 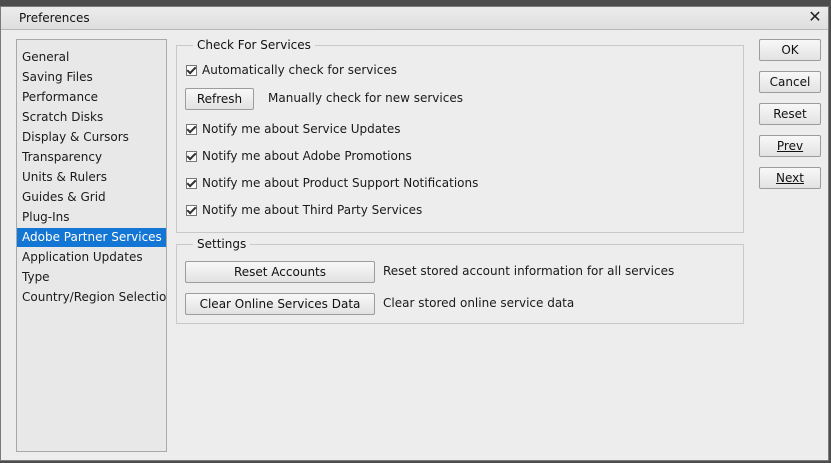 I want to click on prev-button-label: Prev, so click(x=790, y=146).